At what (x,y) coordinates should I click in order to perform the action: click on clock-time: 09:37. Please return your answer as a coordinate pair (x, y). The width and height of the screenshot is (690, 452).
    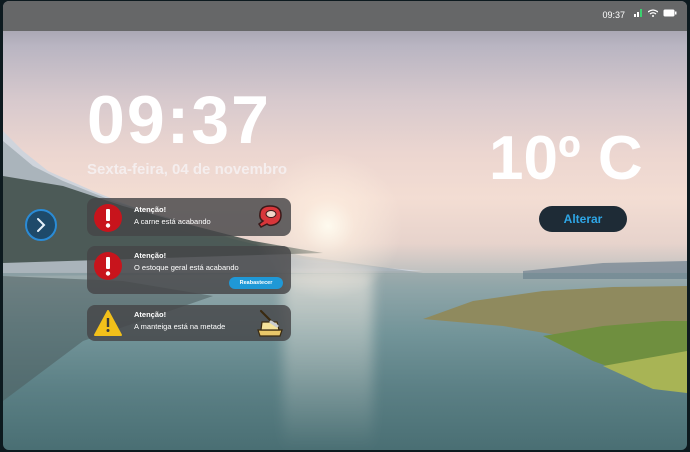
    Looking at the image, I should click on (179, 120).